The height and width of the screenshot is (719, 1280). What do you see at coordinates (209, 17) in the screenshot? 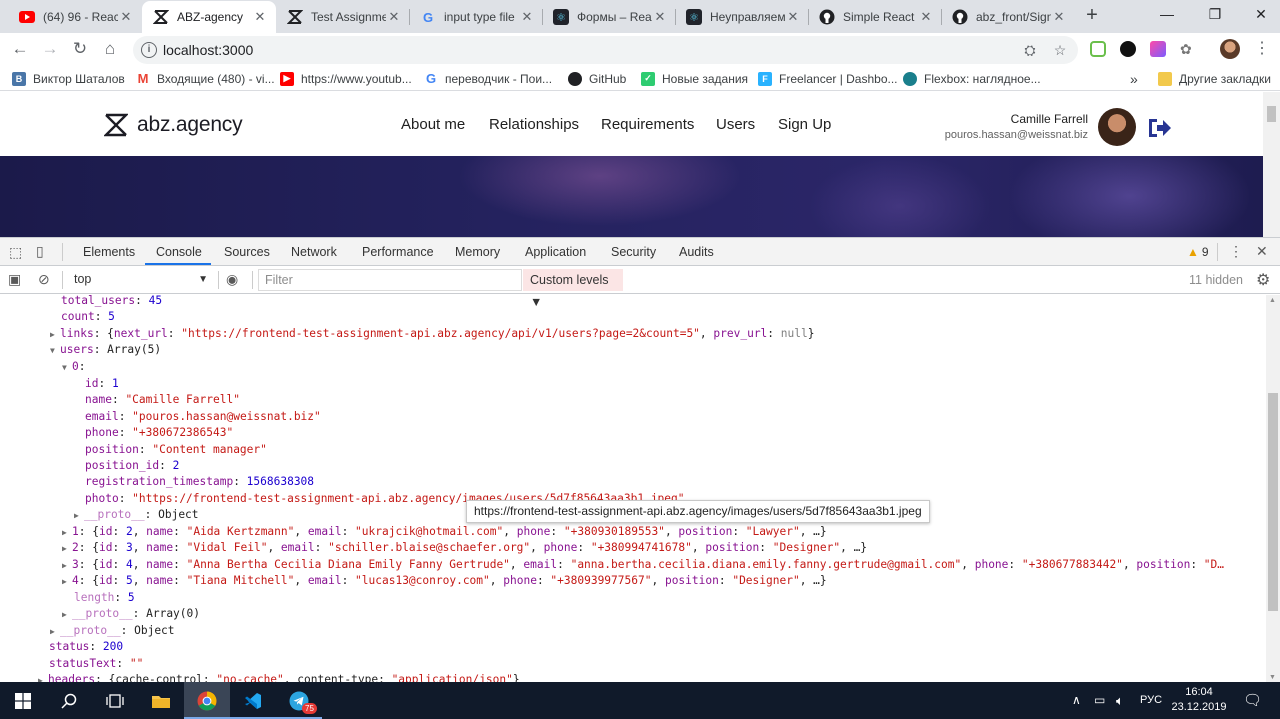
I see `browser-tab-2: ABZ-agency ✕` at bounding box center [209, 17].